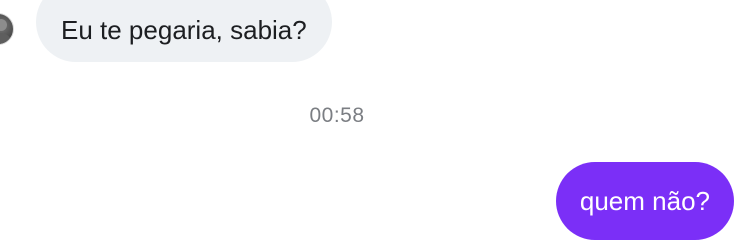  I want to click on outgoing-message-bubble: quem não?, so click(644, 201).